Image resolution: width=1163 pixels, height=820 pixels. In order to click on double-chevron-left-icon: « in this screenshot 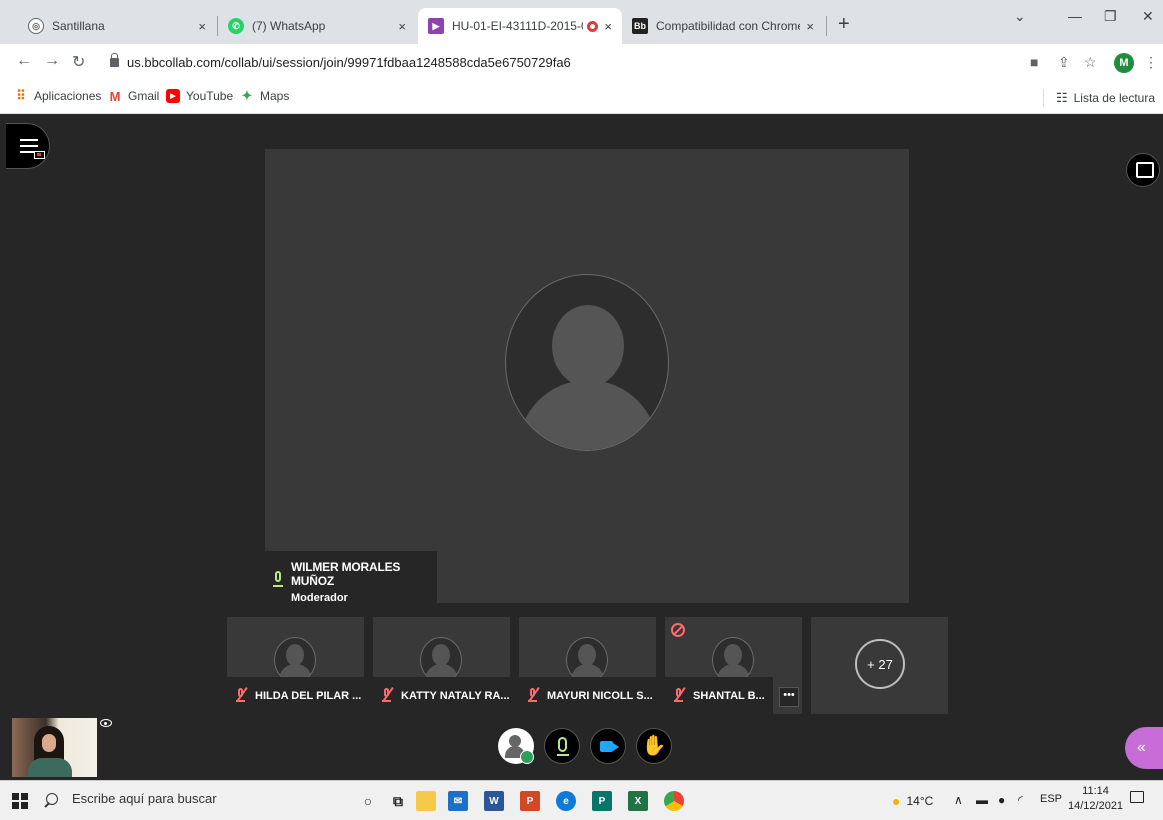, I will do `click(1141, 747)`.